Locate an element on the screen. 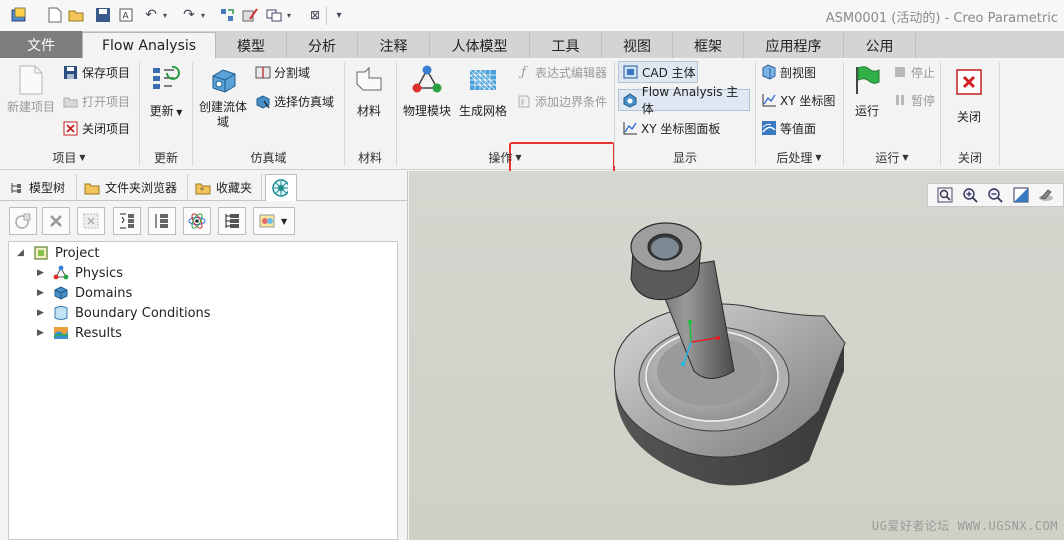  undo-icon: ↶ is located at coordinates (151, 15).